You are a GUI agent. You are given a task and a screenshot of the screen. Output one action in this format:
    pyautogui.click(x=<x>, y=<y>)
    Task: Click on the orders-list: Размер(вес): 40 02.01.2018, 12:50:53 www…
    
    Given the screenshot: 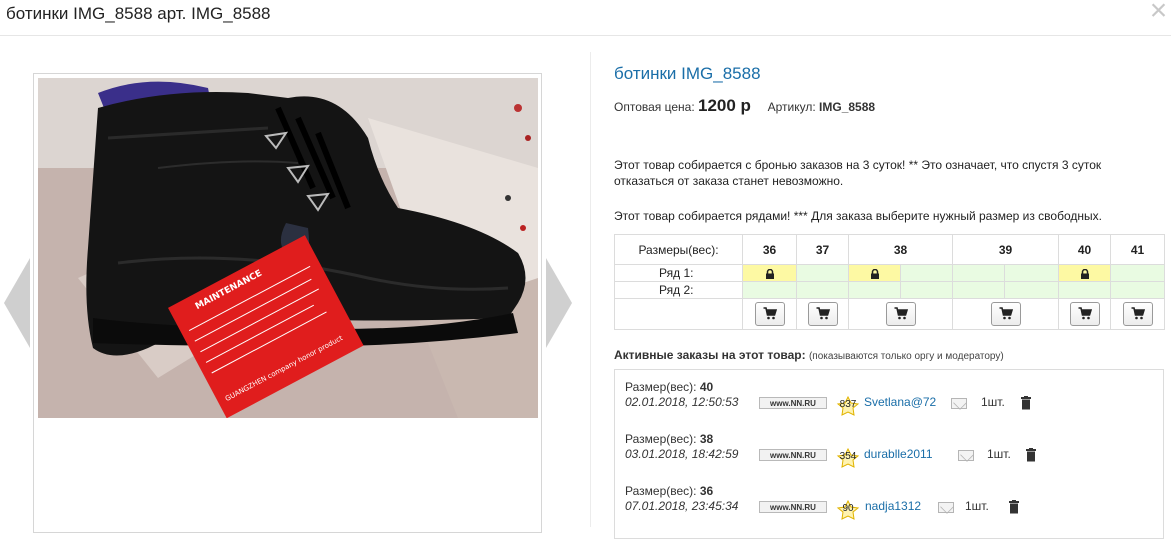 What is the action you would take?
    pyautogui.click(x=889, y=454)
    